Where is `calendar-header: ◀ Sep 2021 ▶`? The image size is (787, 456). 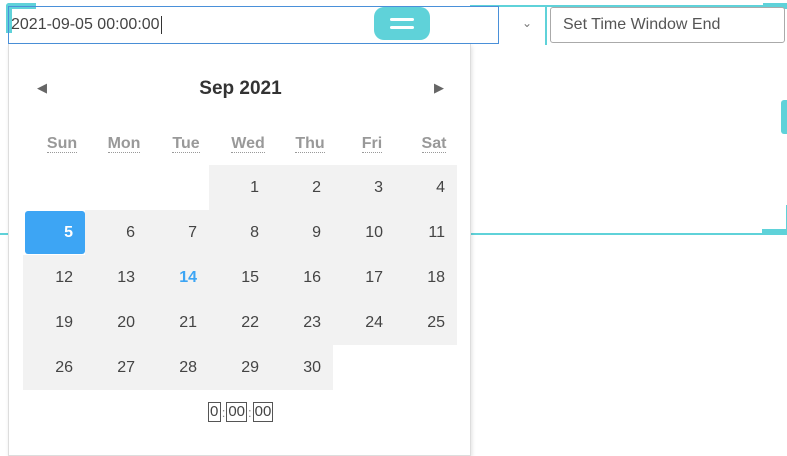 calendar-header: ◀ Sep 2021 ▶ is located at coordinates (240, 89).